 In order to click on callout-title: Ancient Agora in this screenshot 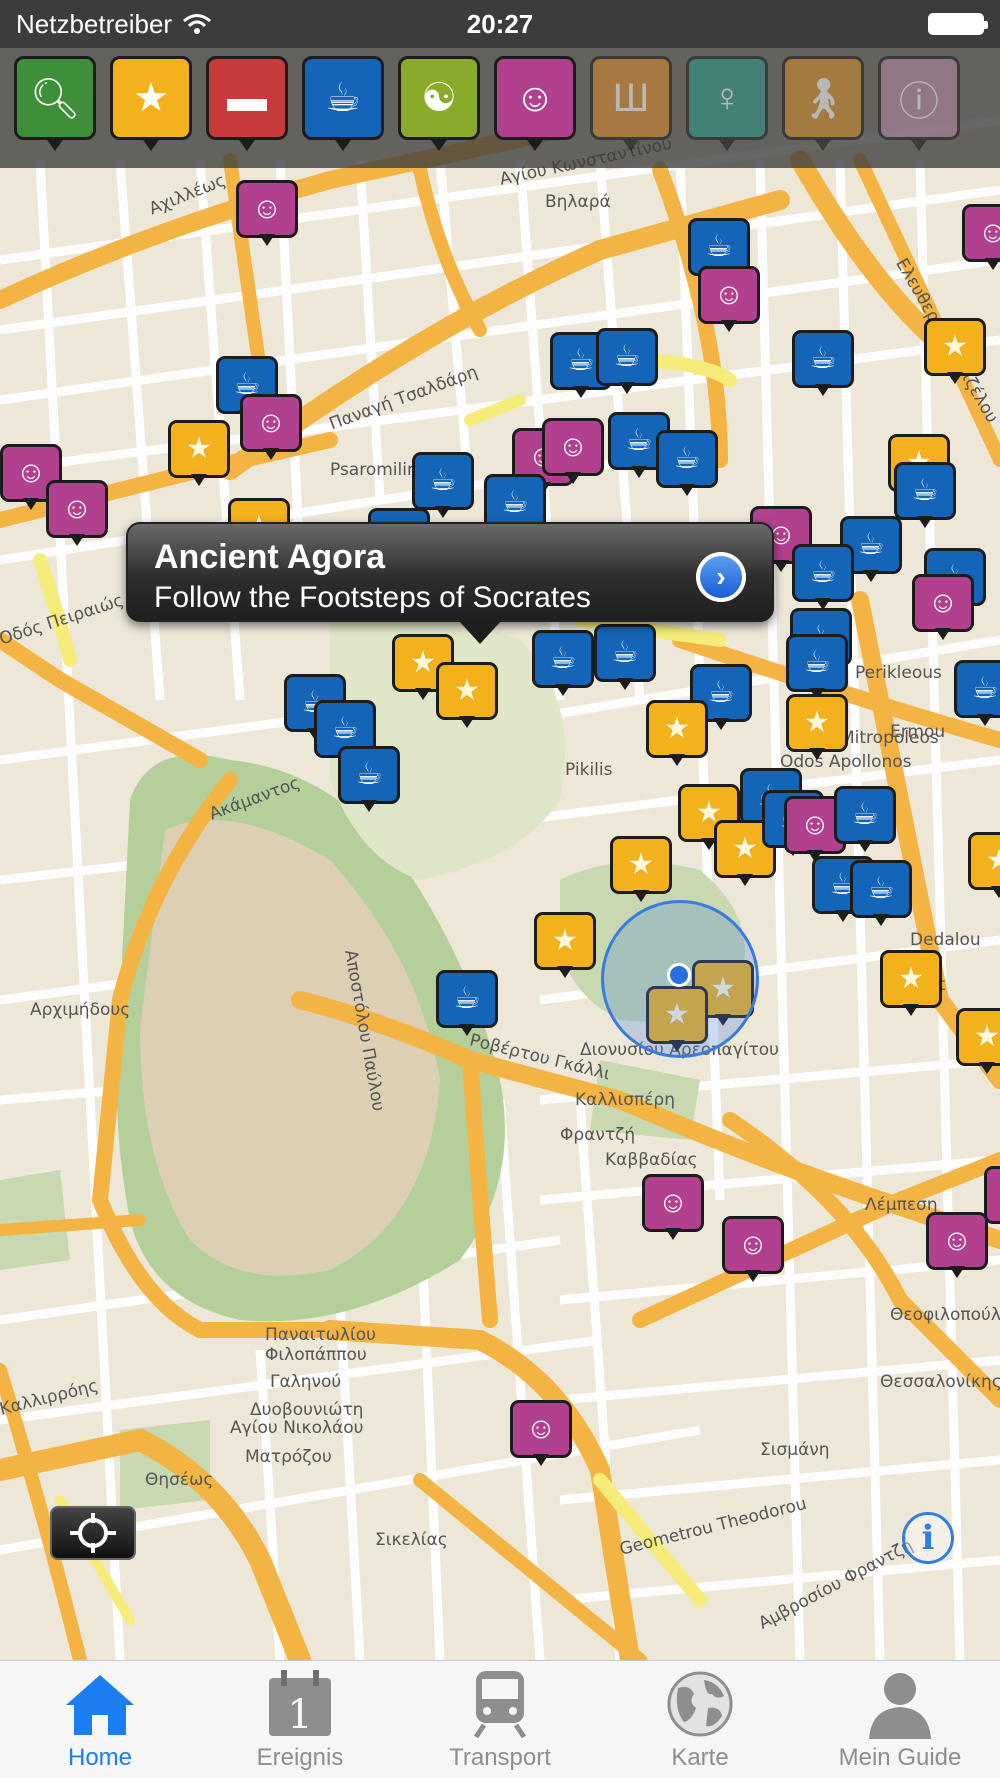, I will do `click(270, 557)`.